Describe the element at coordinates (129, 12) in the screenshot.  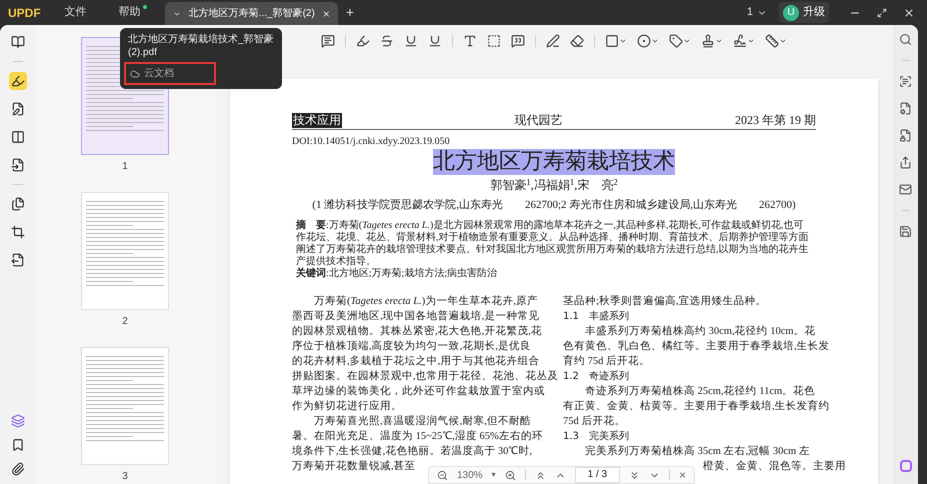
I see `menu-item: 帮助` at that location.